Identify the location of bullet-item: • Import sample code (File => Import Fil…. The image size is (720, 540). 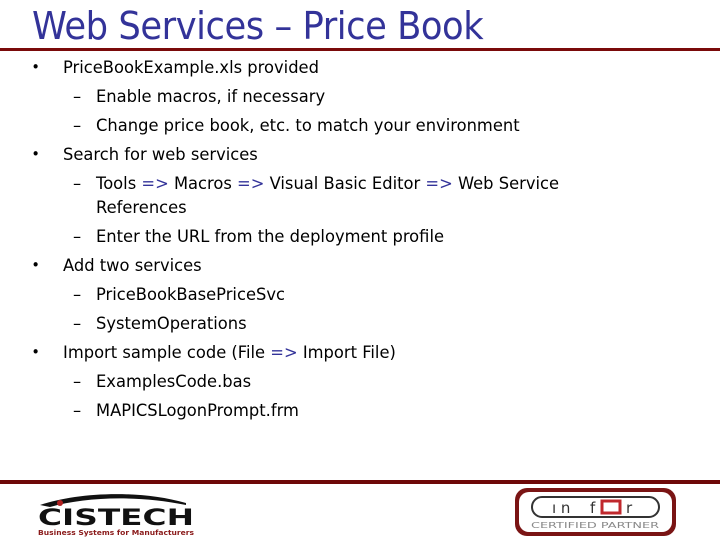
(213, 353).